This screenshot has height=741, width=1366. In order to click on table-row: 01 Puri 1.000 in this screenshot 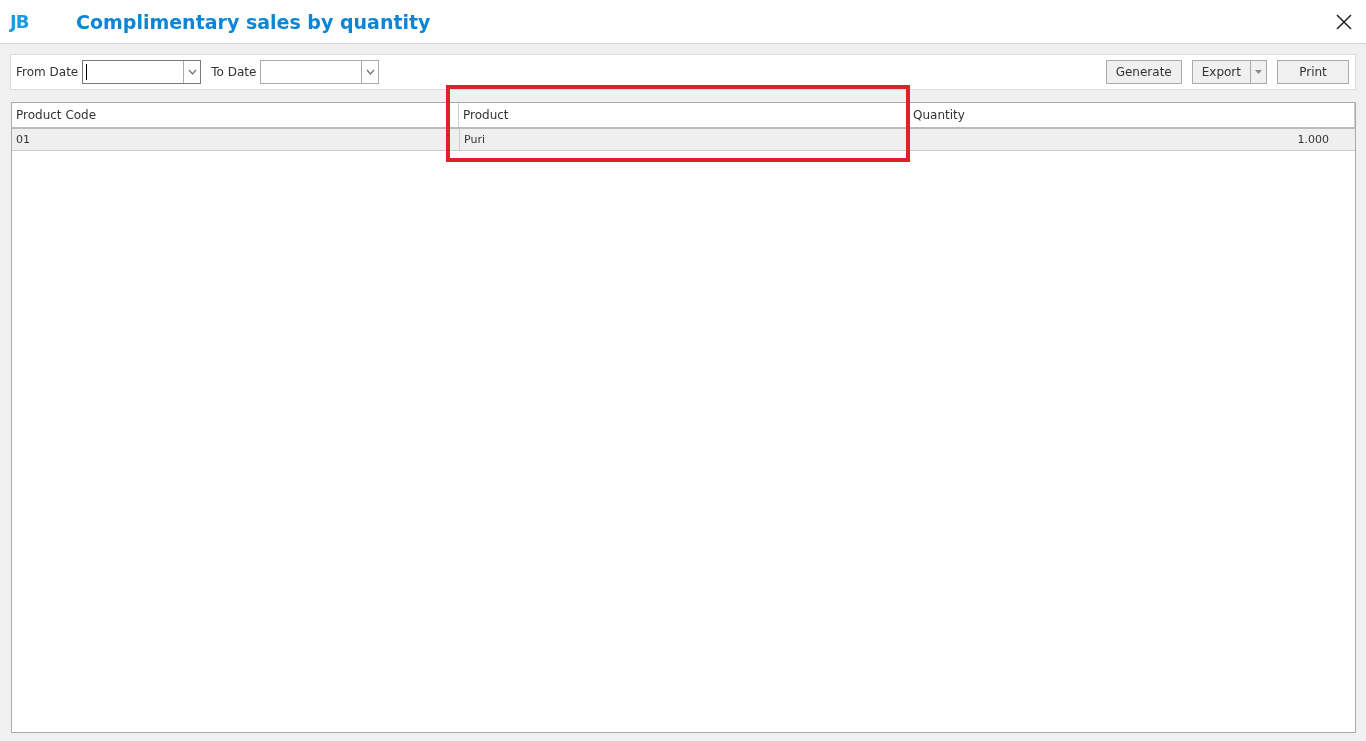, I will do `click(683, 140)`.